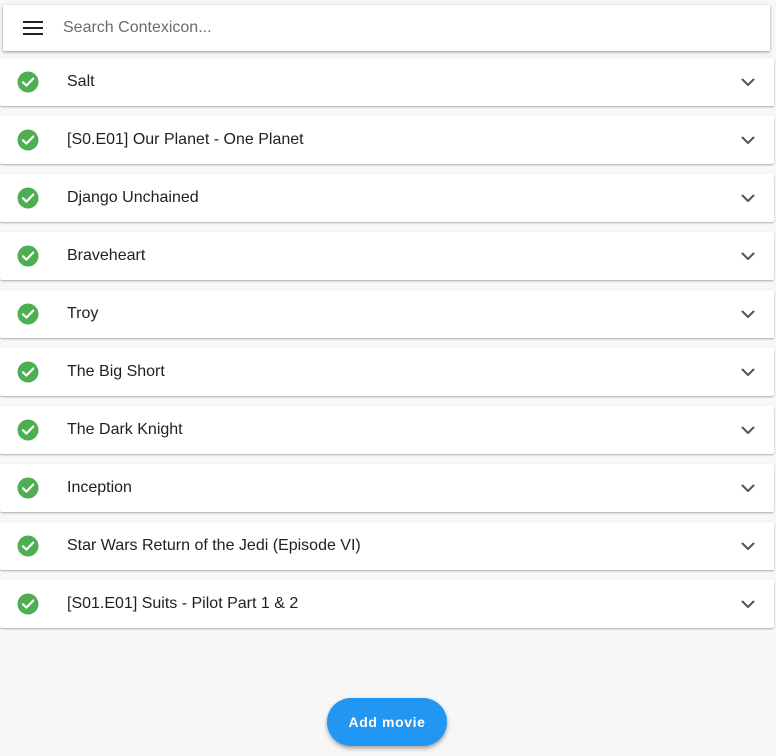 The width and height of the screenshot is (776, 756). What do you see at coordinates (387, 256) in the screenshot?
I see `movie-item: Braveheart` at bounding box center [387, 256].